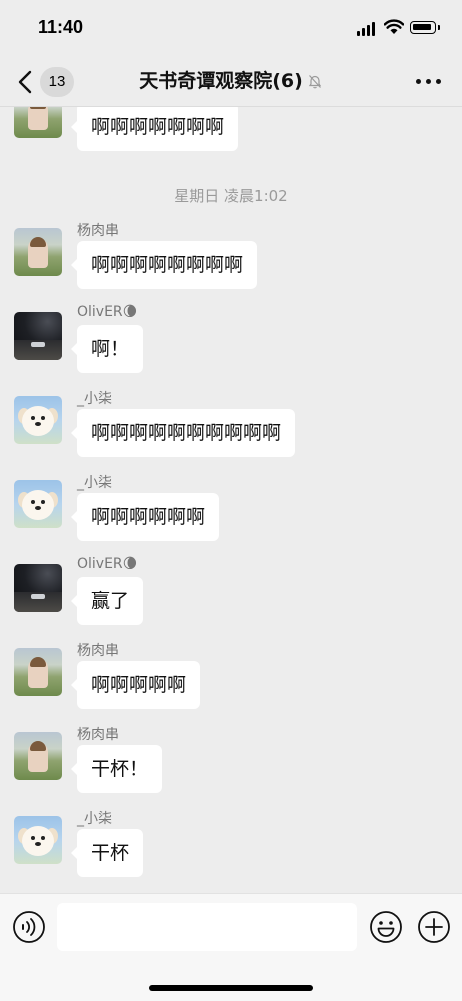 The image size is (462, 1001). I want to click on input-bar, so click(231, 947).